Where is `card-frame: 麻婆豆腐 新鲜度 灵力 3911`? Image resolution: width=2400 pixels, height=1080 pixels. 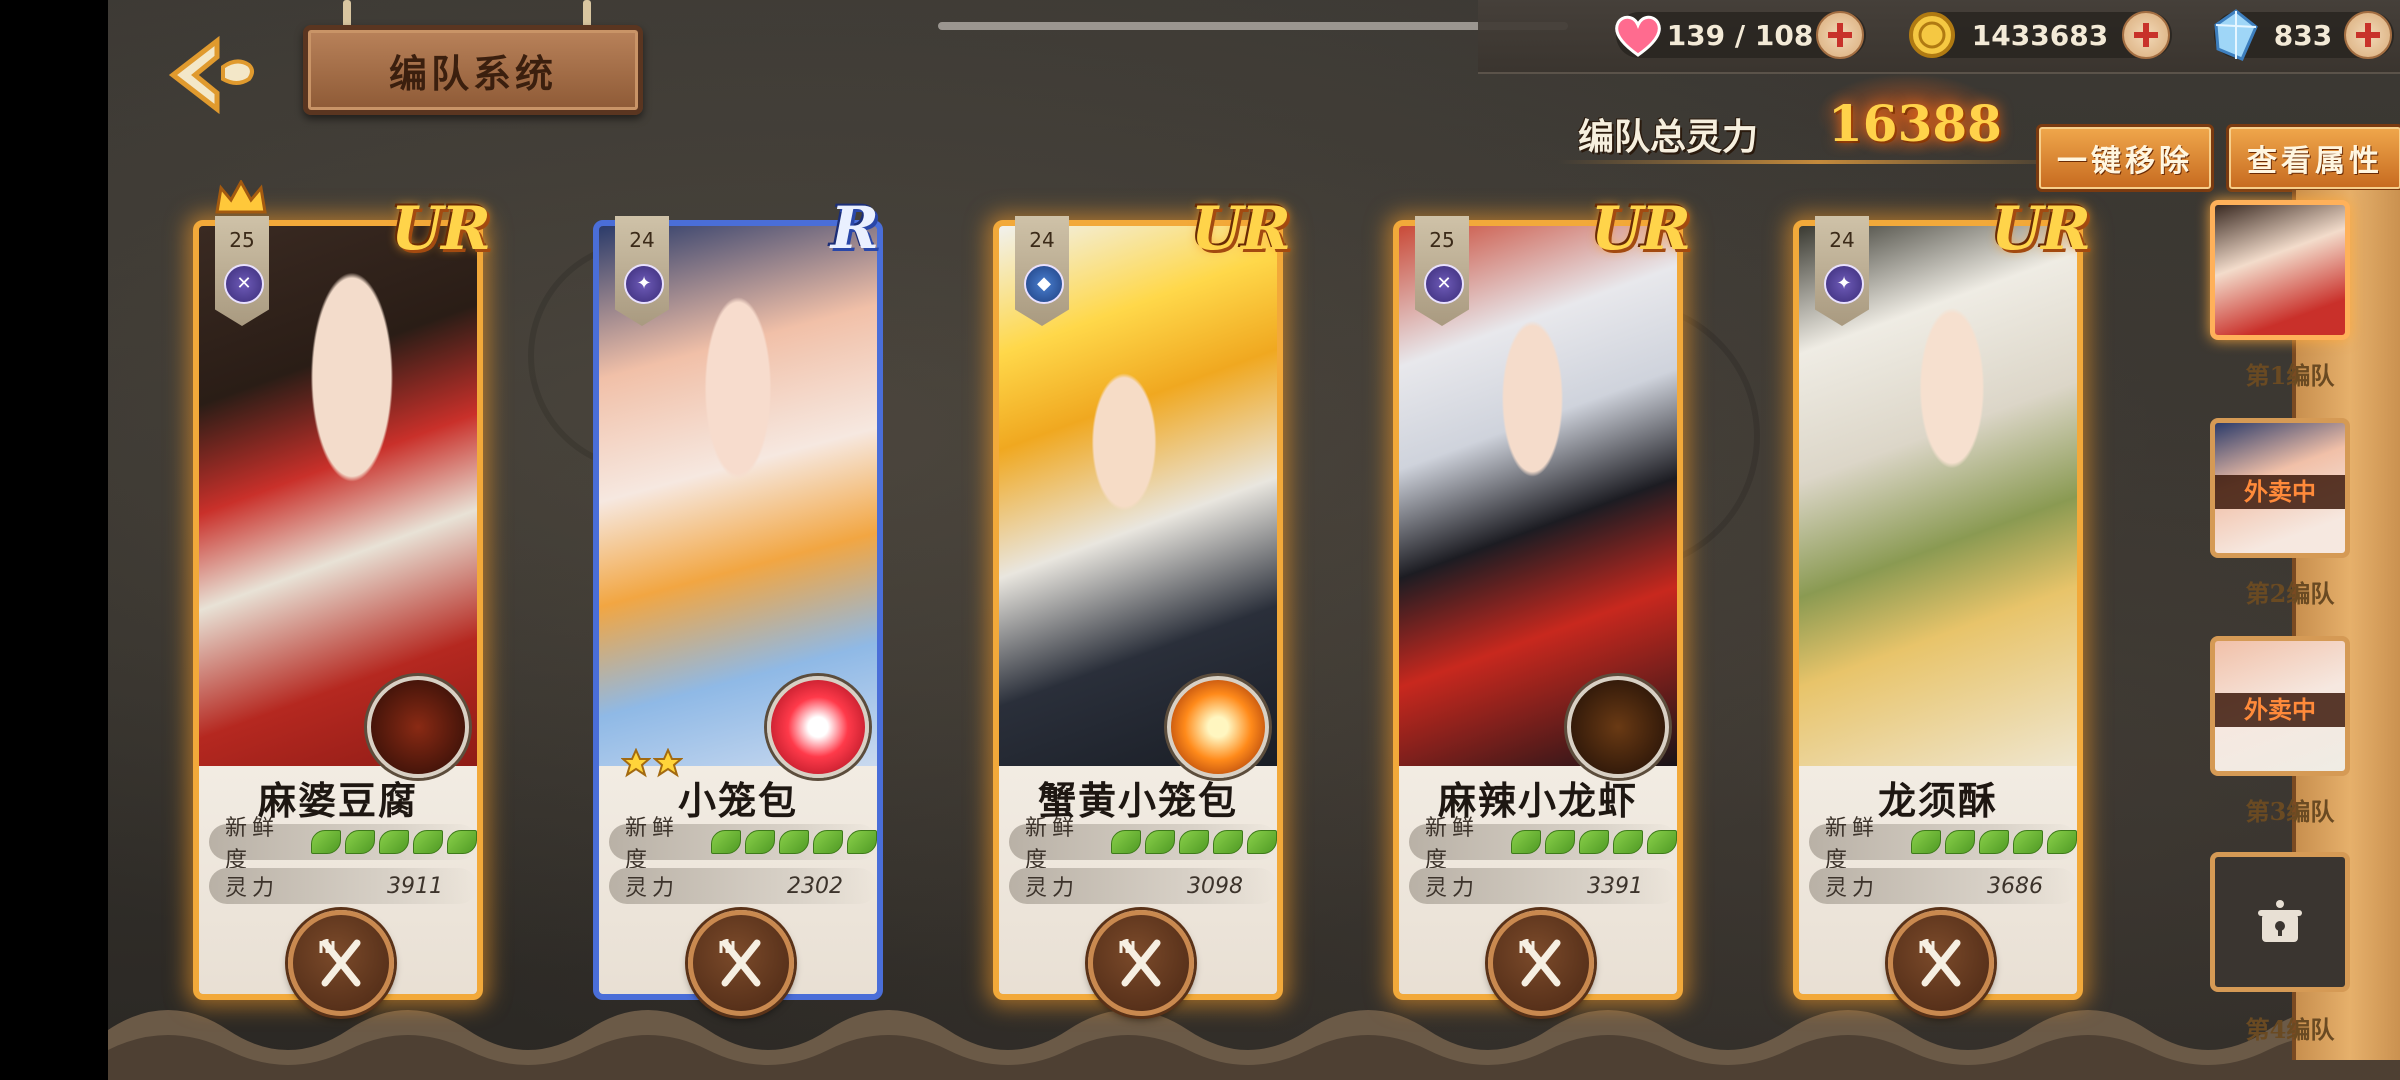 card-frame: 麻婆豆腐 新鲜度 灵力 3911 is located at coordinates (338, 610).